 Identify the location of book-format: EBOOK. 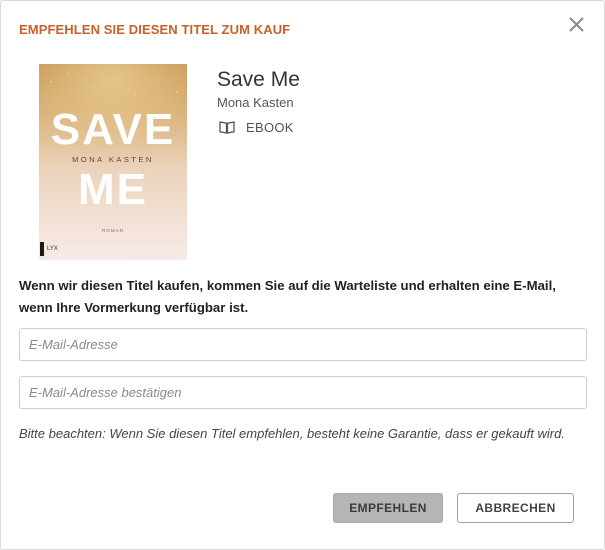
(256, 127).